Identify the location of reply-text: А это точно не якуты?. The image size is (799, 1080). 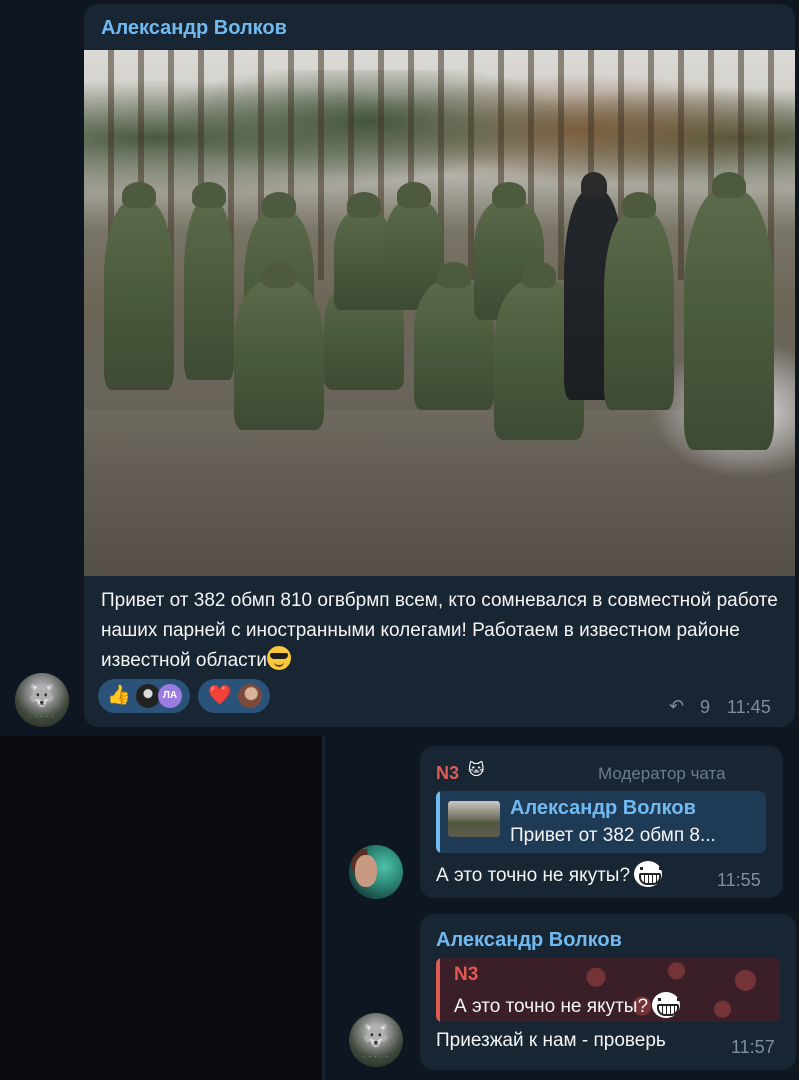
(567, 1005).